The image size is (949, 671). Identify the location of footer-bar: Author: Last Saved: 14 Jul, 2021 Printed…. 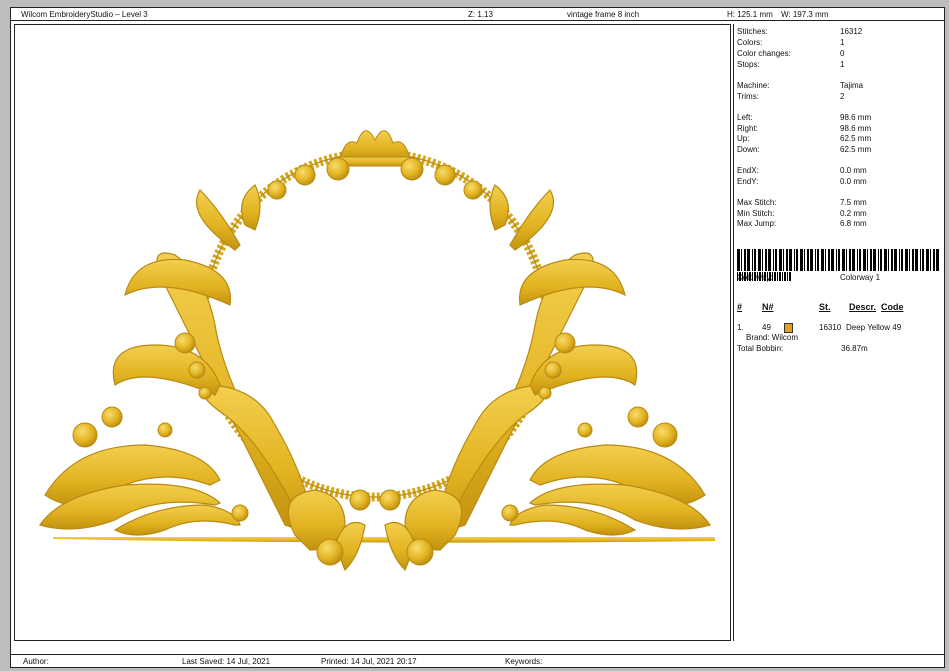
(477, 660).